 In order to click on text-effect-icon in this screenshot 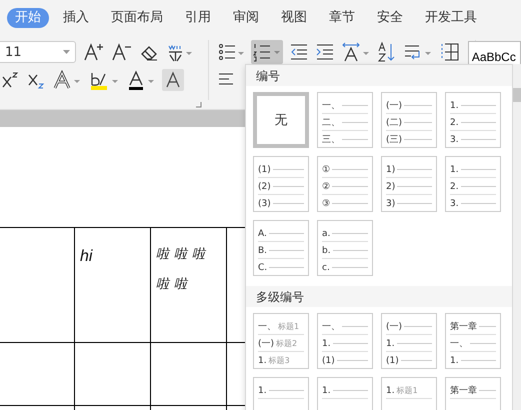, I will do `click(67, 80)`.